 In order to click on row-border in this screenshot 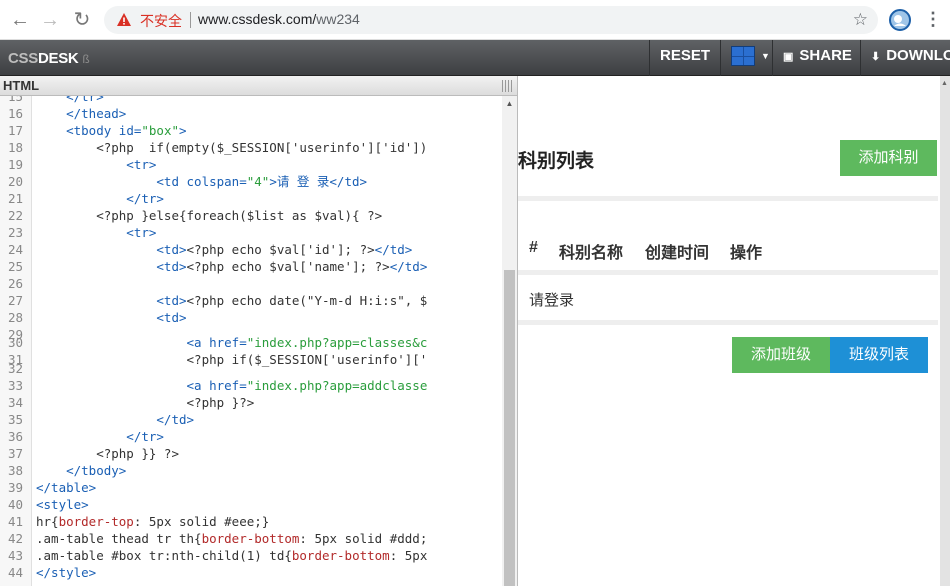, I will do `click(728, 322)`.